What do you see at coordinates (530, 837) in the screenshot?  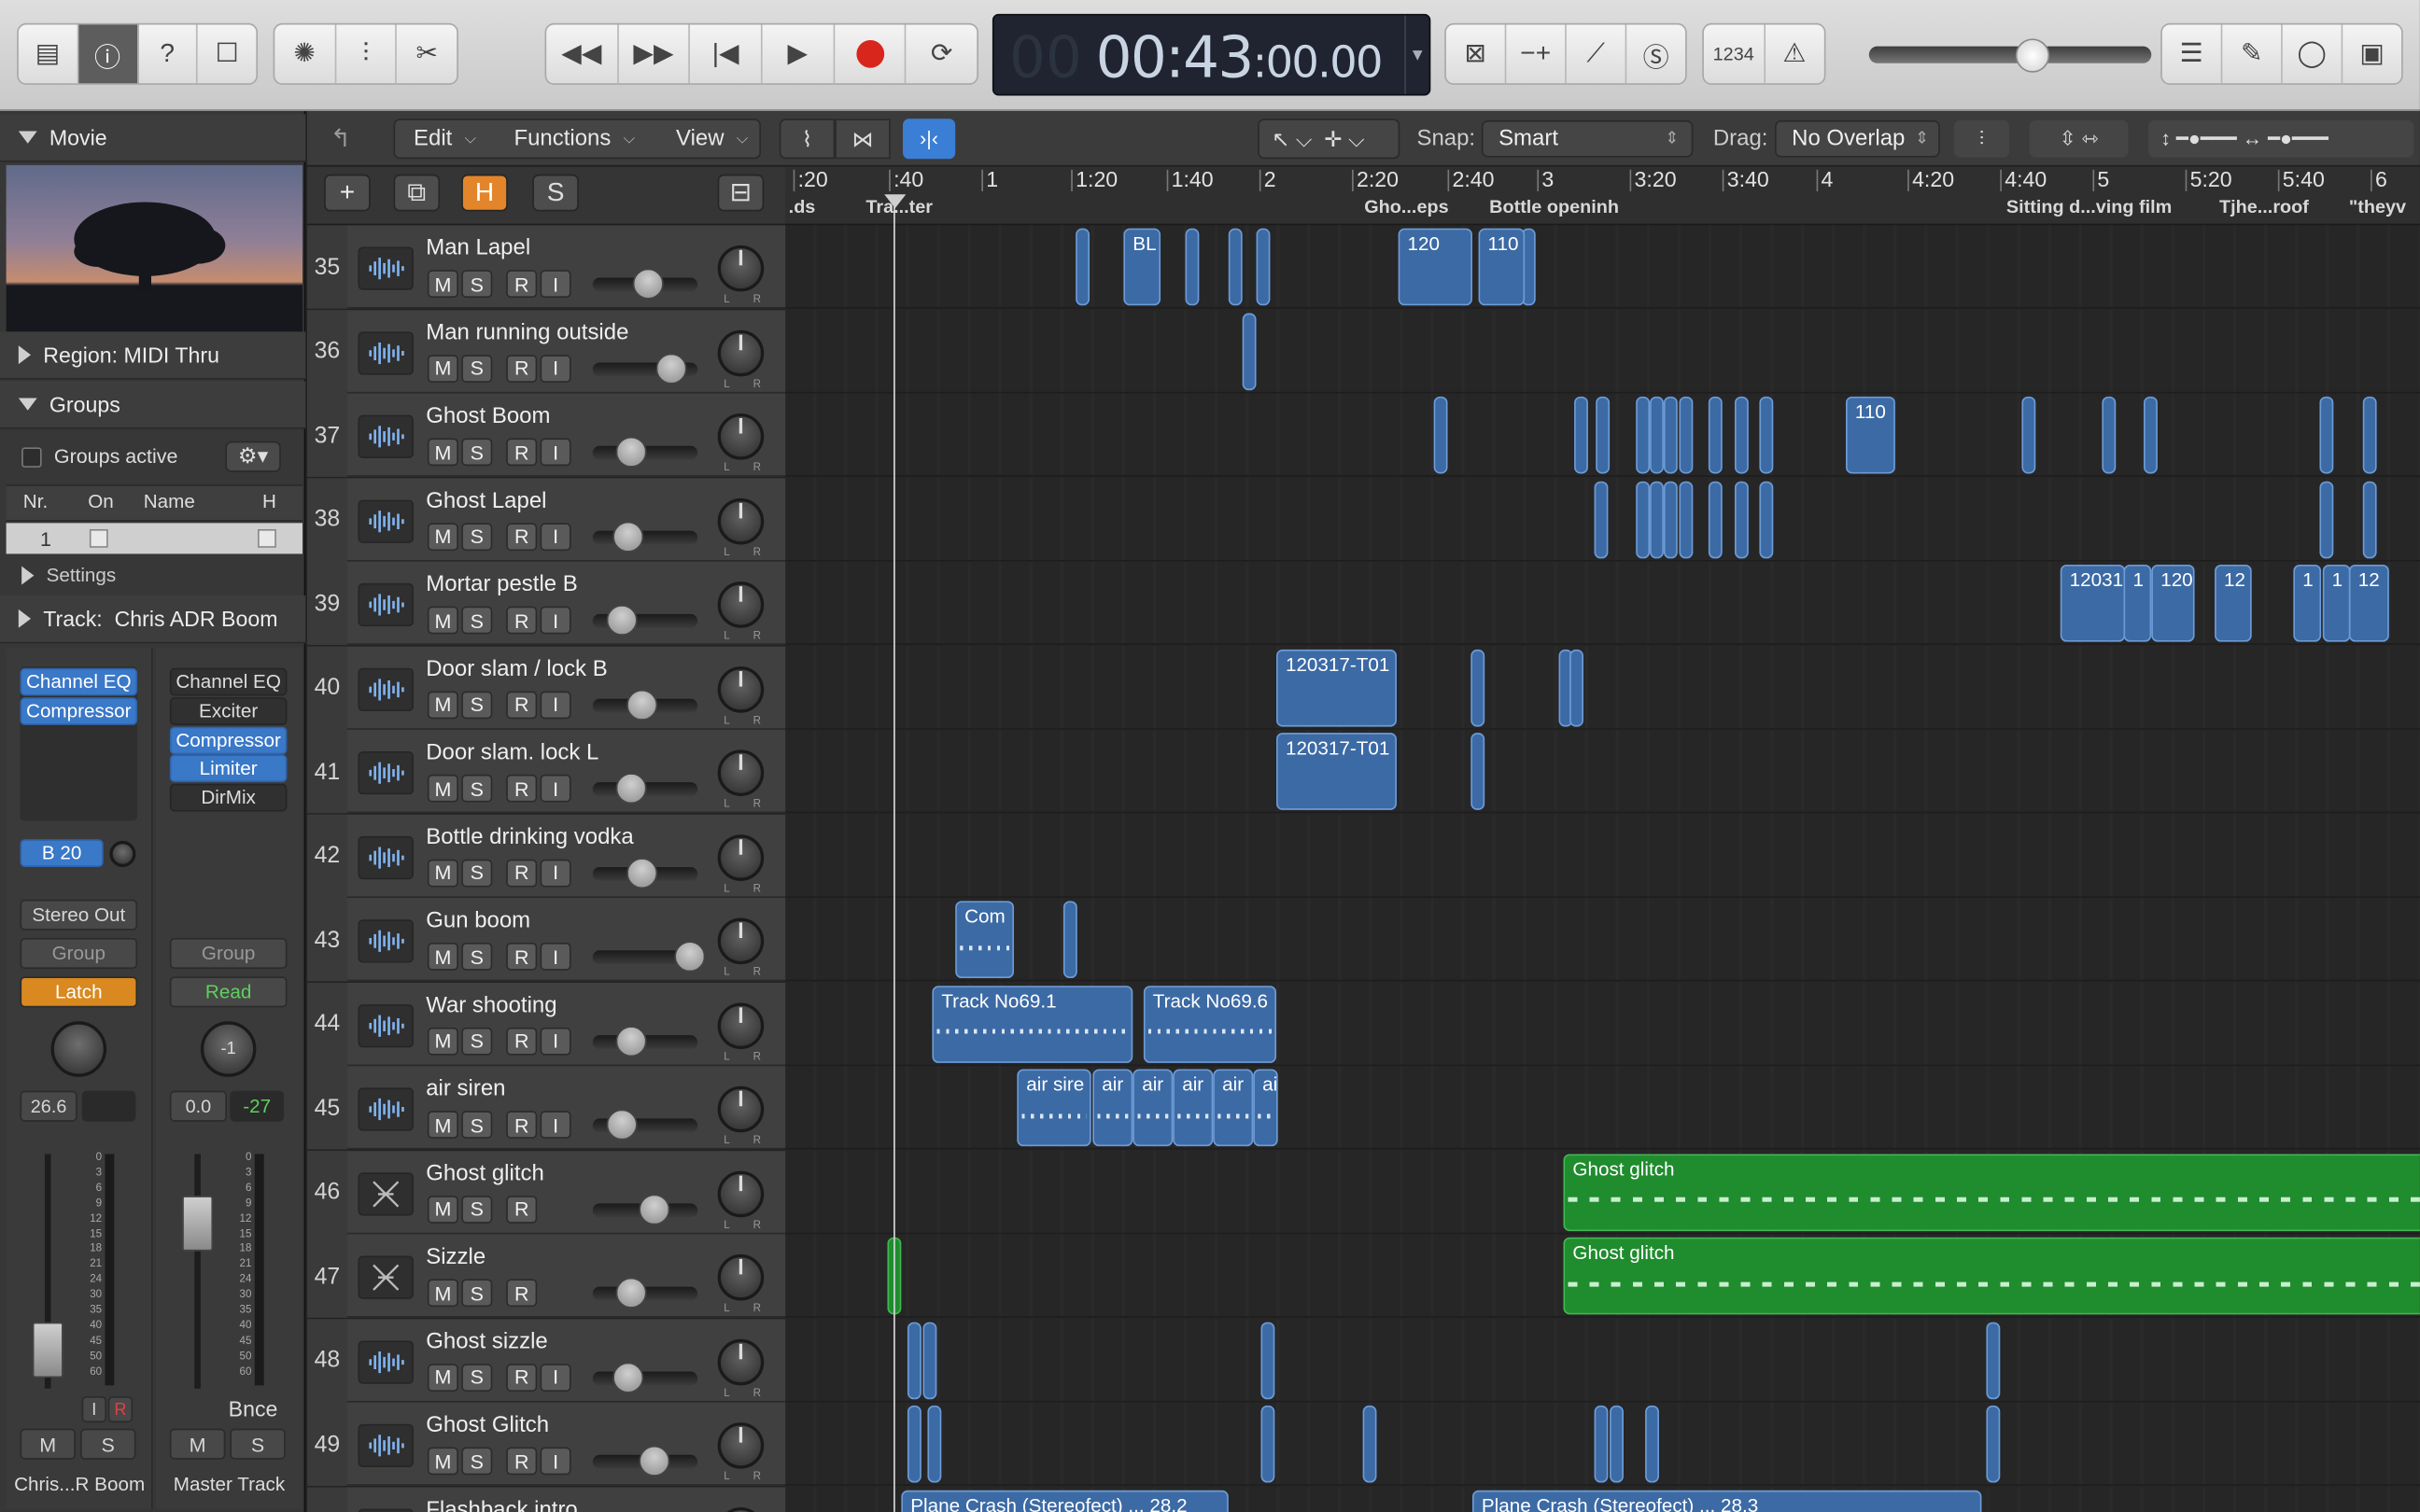 I see `track-name: Bottle drinking vodka` at bounding box center [530, 837].